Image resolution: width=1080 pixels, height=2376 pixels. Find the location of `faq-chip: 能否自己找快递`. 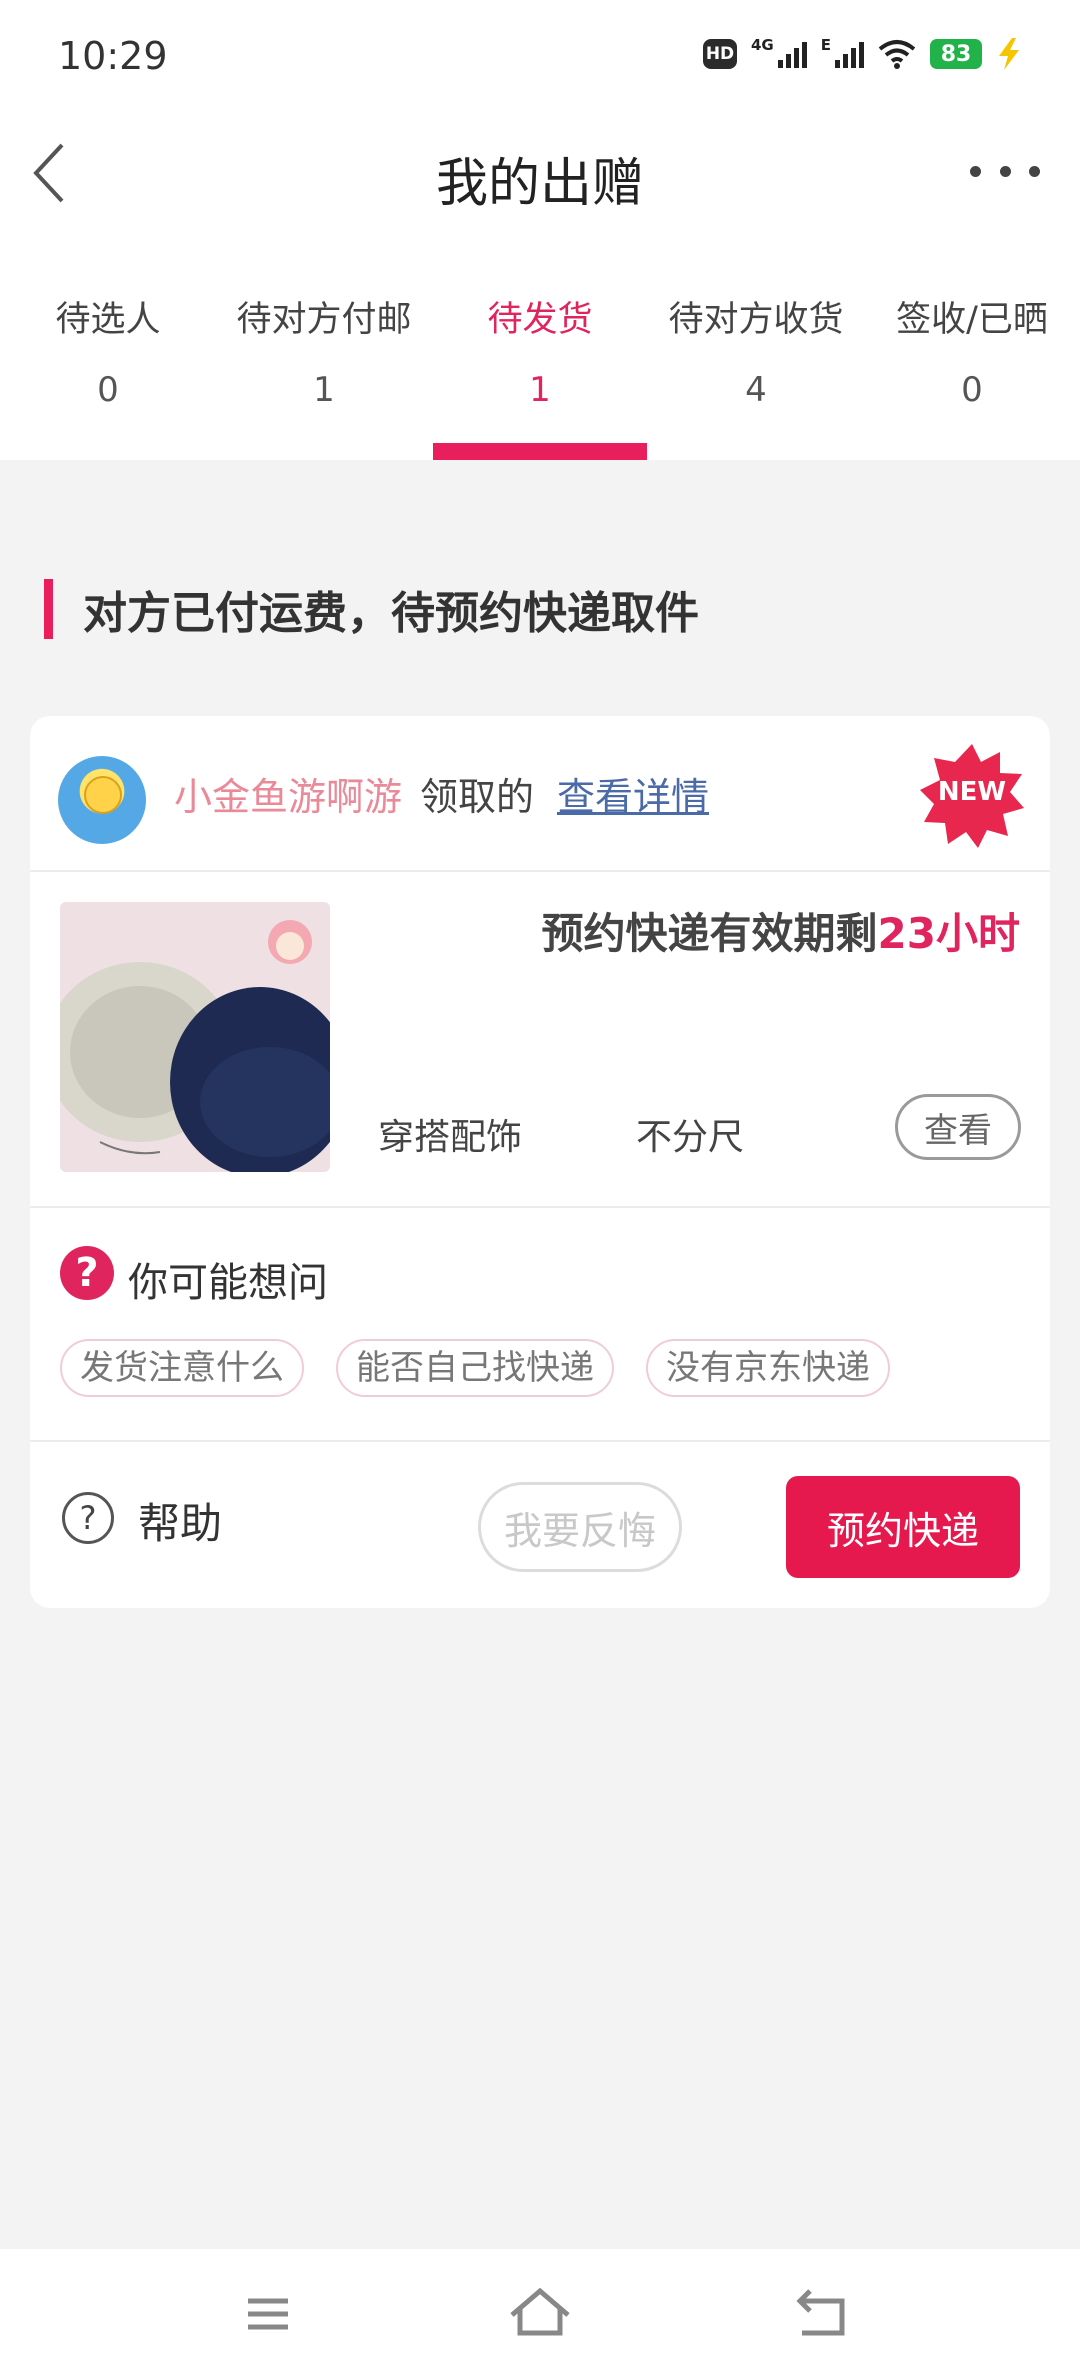

faq-chip: 能否自己找快递 is located at coordinates (475, 1368).